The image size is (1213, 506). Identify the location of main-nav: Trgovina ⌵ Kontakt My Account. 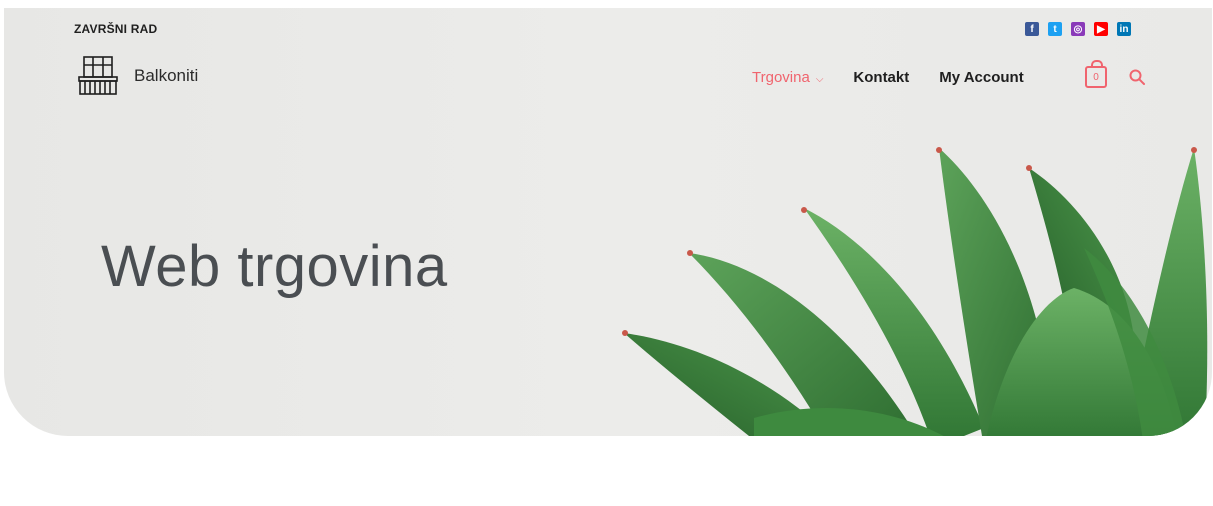
(903, 77).